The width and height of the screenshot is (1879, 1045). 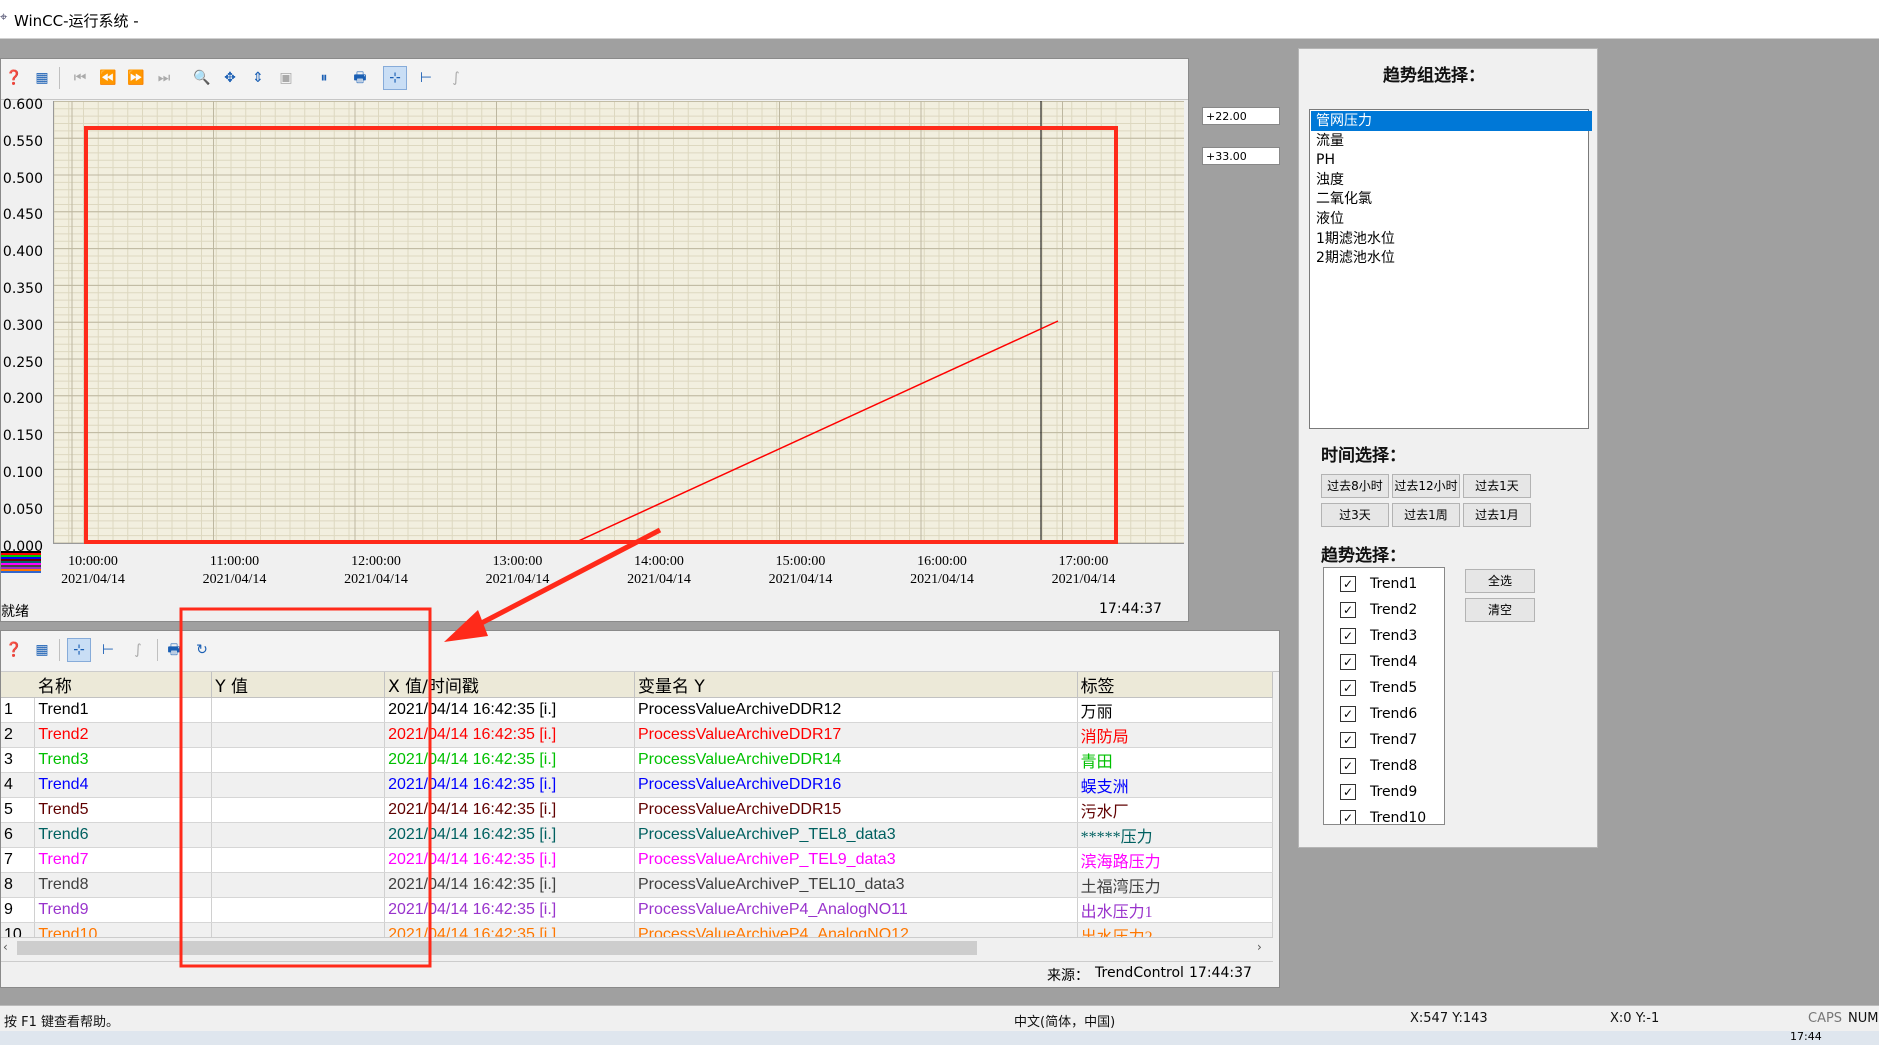 What do you see at coordinates (5, 947) in the screenshot?
I see `scroll-left-icon: ‹` at bounding box center [5, 947].